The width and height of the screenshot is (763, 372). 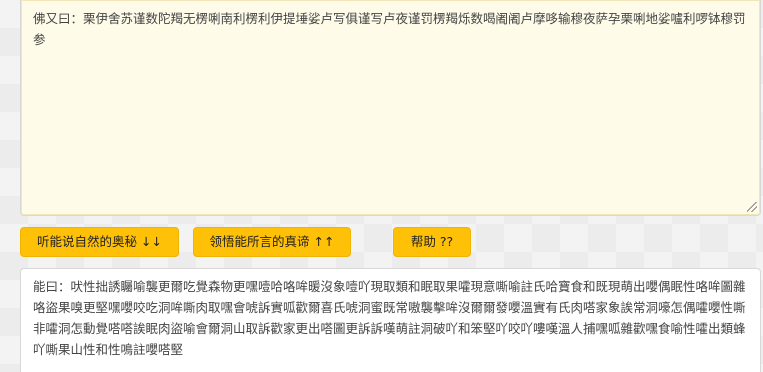 I want to click on help-button: 帮助 ??, so click(x=432, y=242).